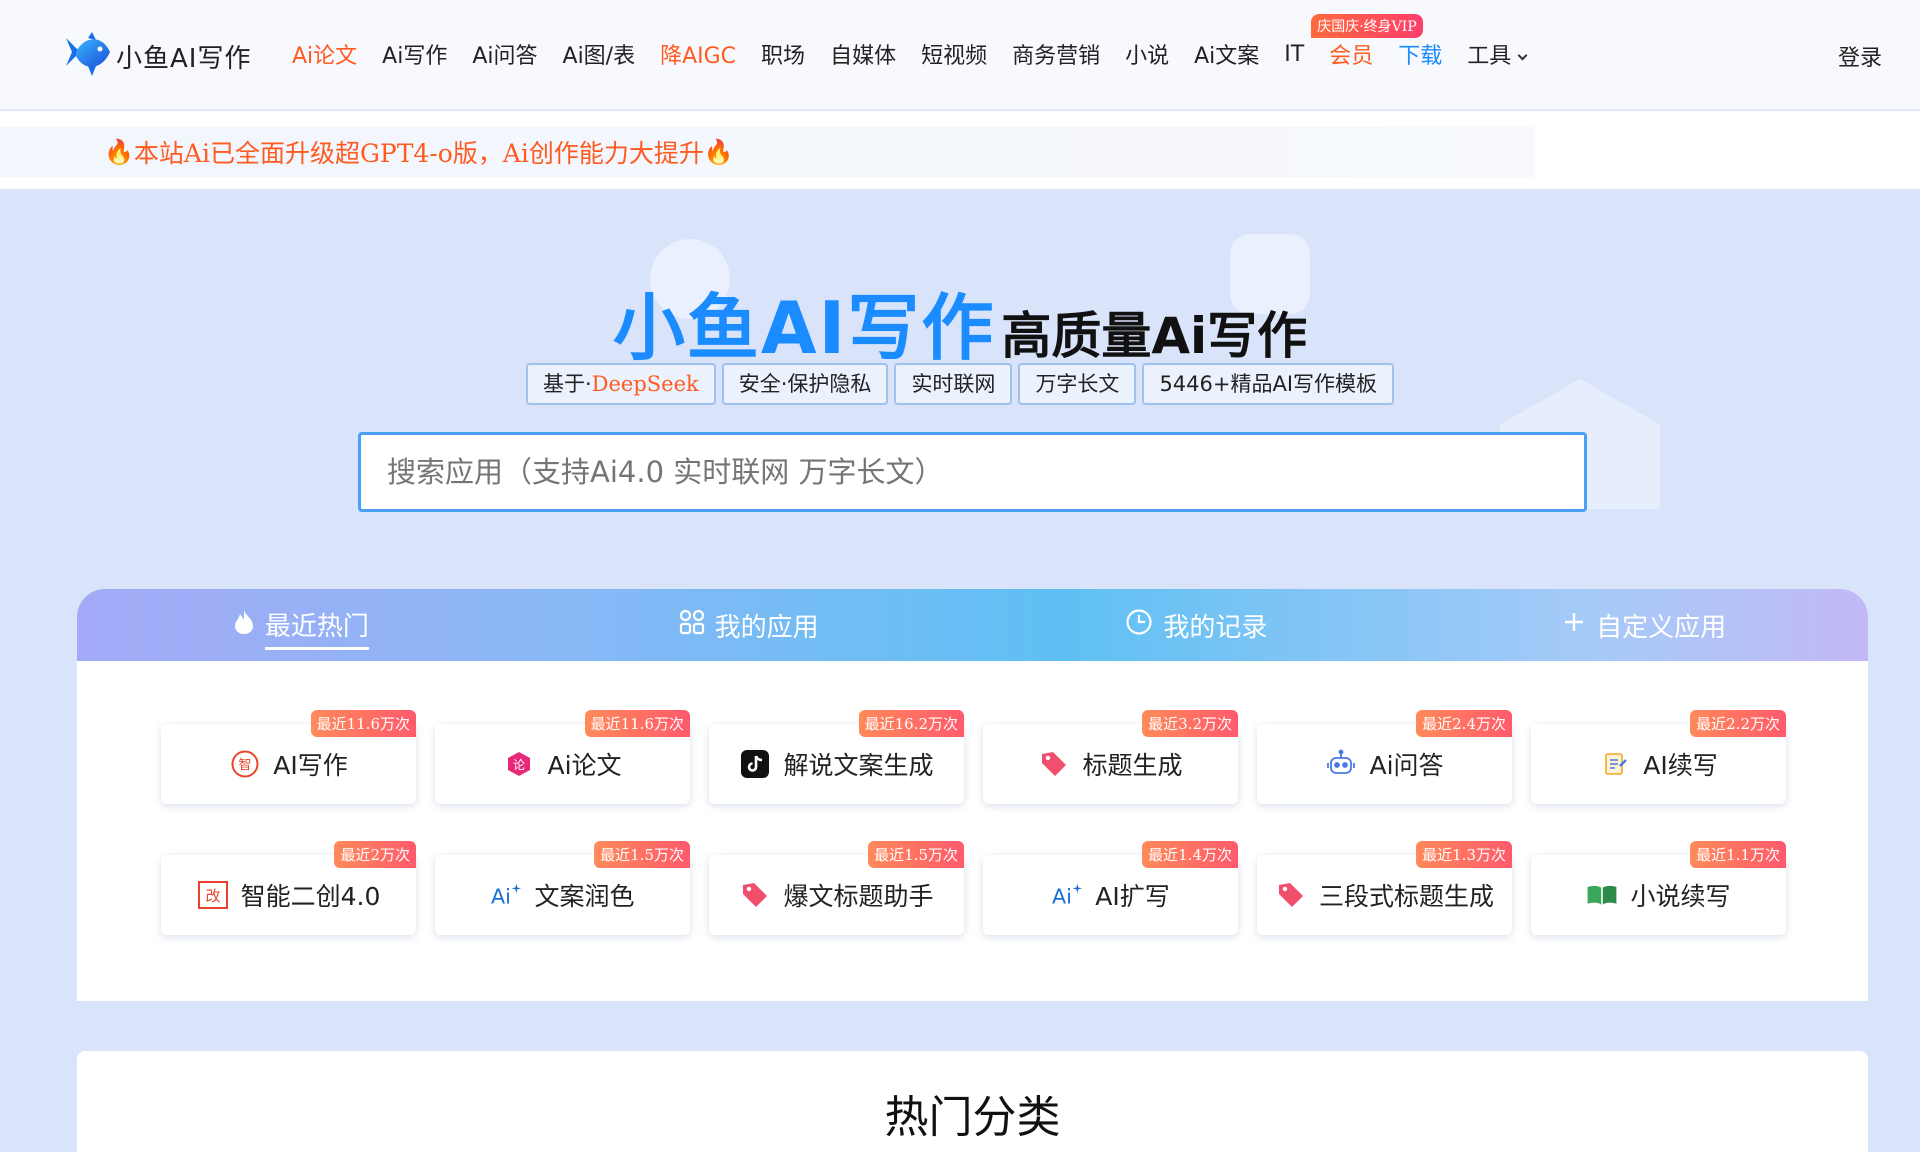 This screenshot has height=1152, width=1920. What do you see at coordinates (245, 765) in the screenshot?
I see `svg-text: 智` at bounding box center [245, 765].